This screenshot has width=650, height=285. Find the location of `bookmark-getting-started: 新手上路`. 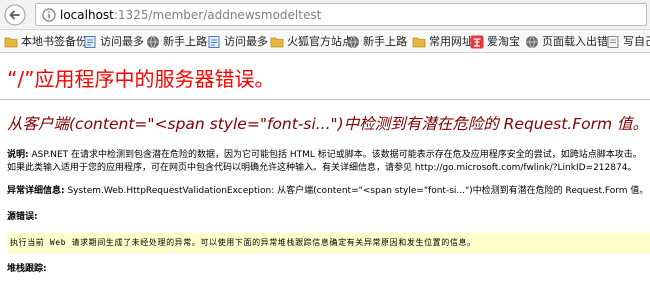

bookmark-getting-started: 新手上路 is located at coordinates (176, 41).